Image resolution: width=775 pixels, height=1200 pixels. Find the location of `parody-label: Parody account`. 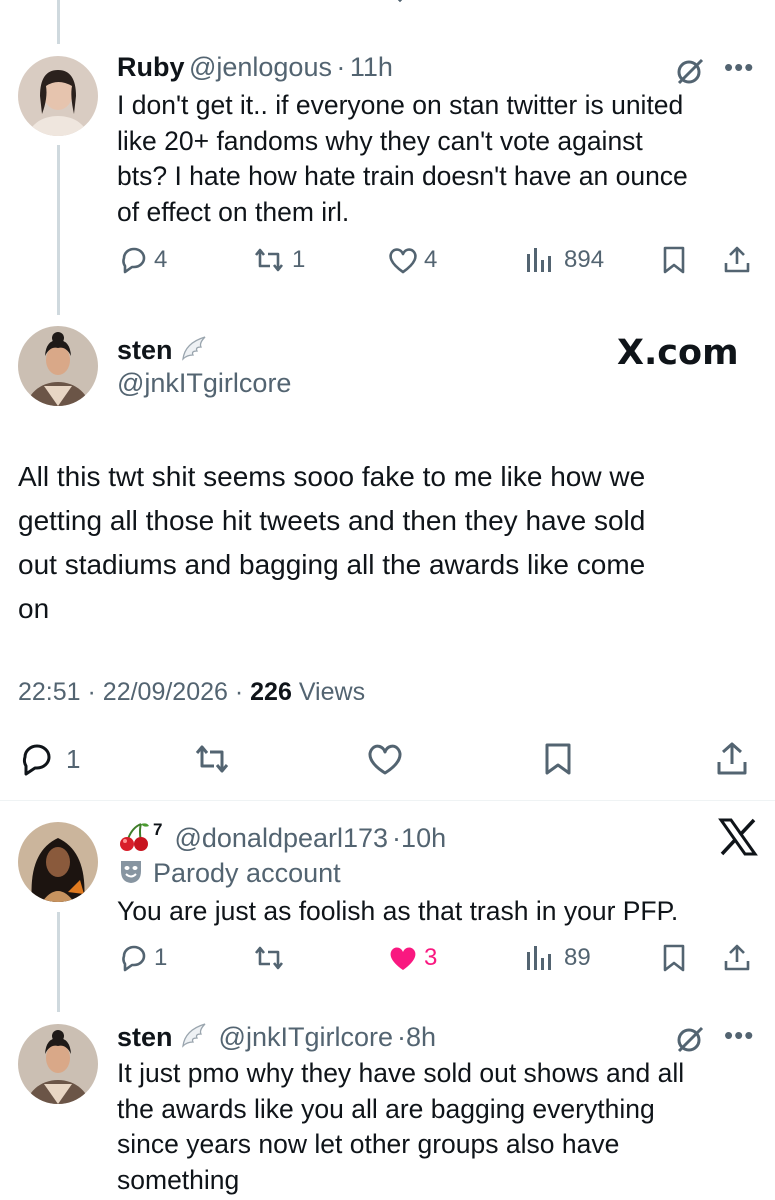

parody-label: Parody account is located at coordinates (229, 873).